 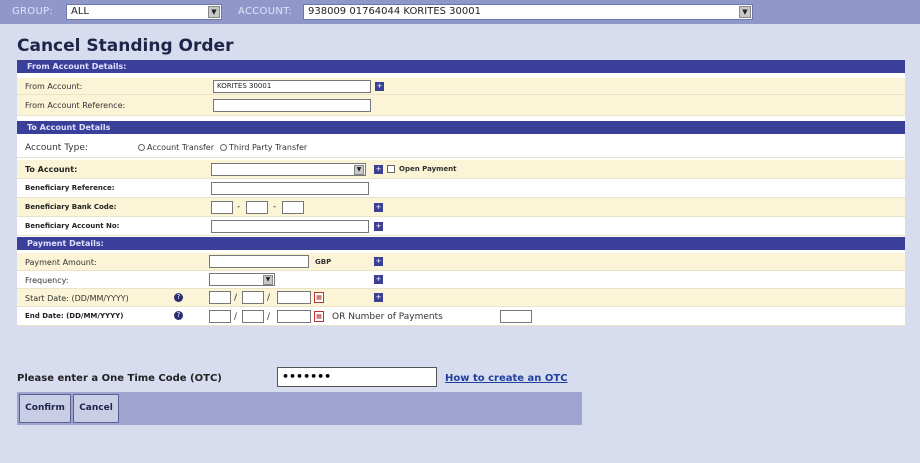 I want to click on from-ref-label: From Account Reference:, so click(x=75, y=105).